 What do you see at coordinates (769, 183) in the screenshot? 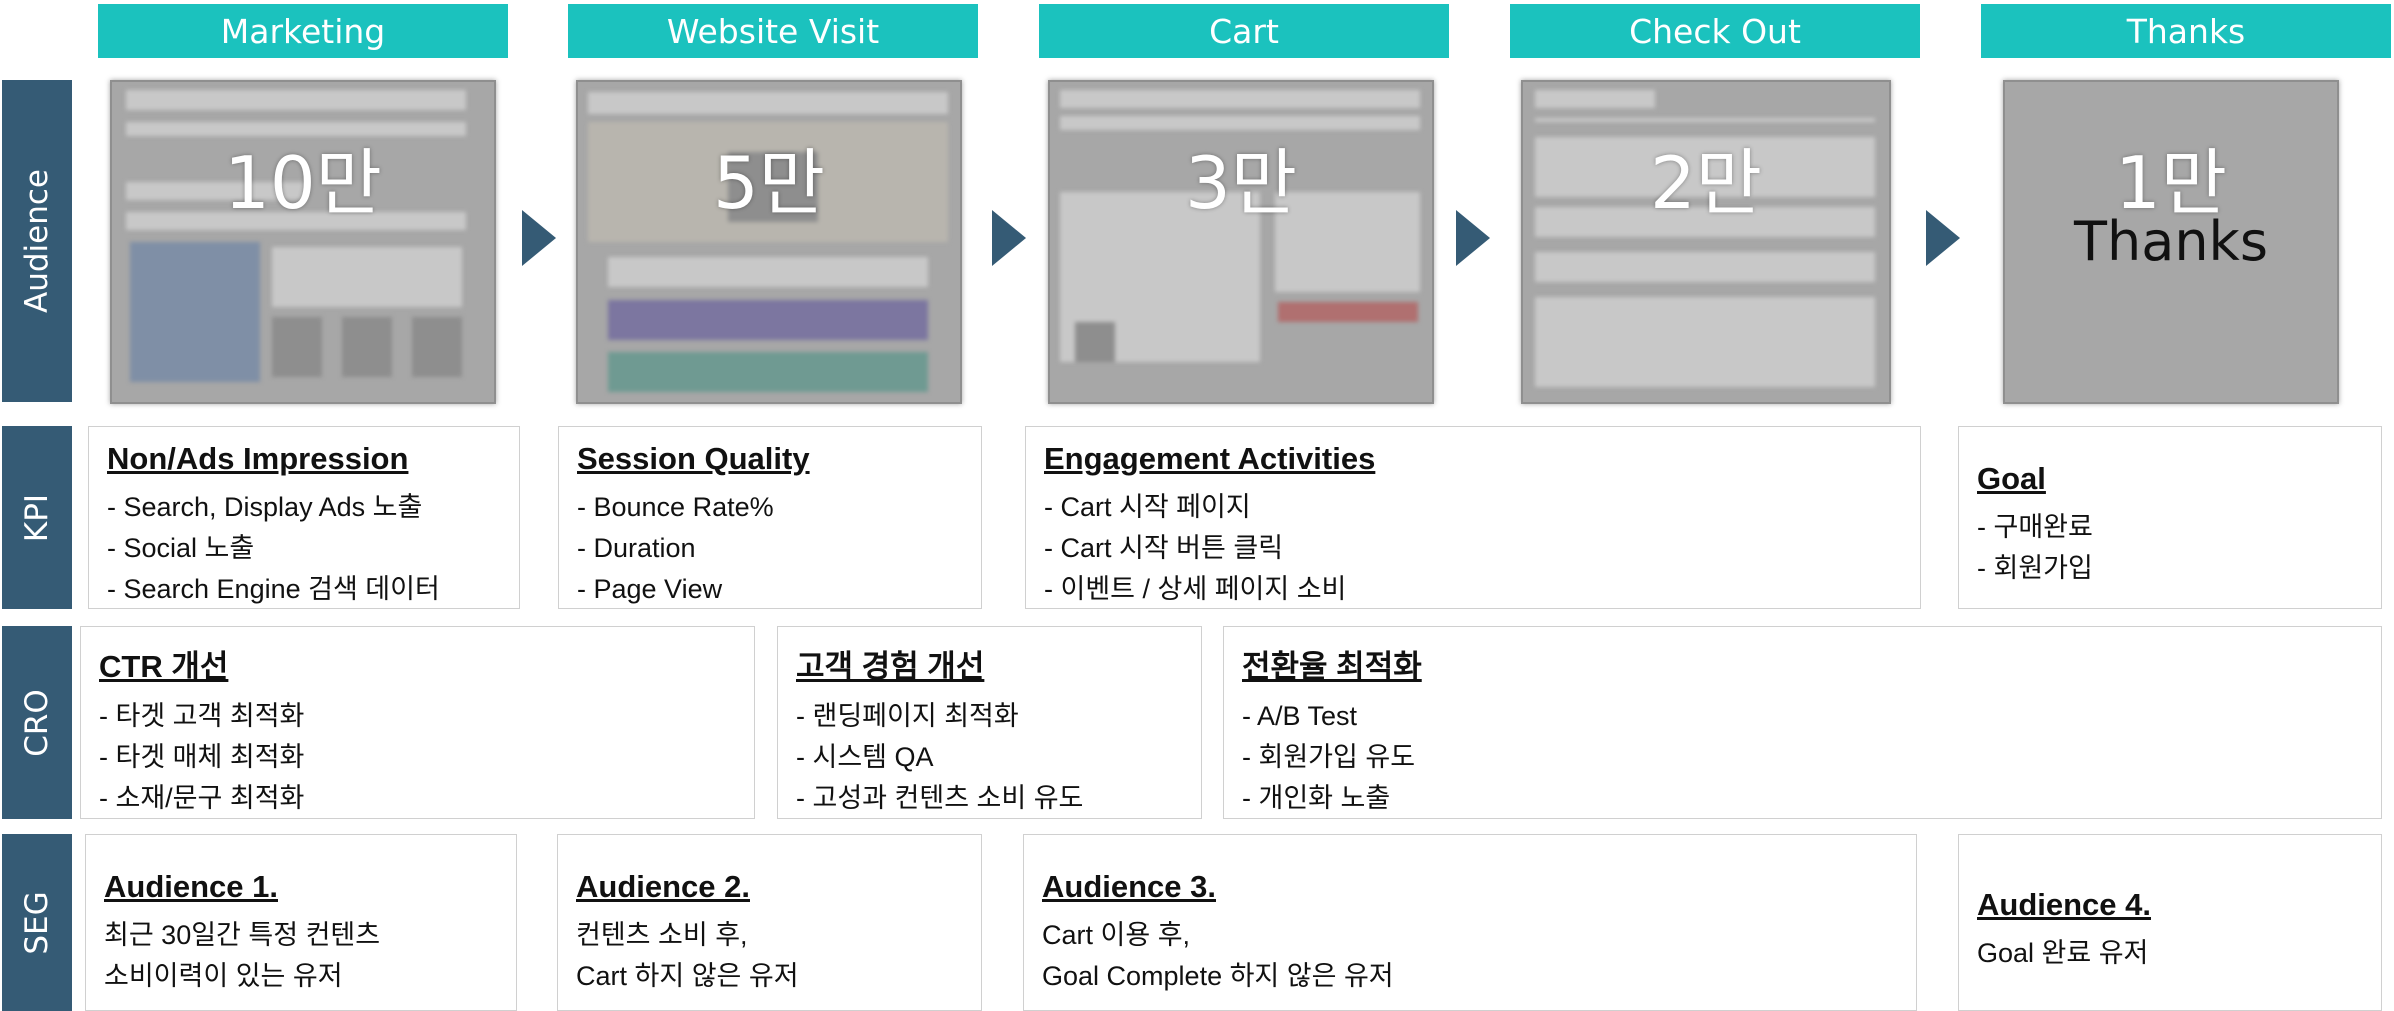
I see `audience-count: 5만` at bounding box center [769, 183].